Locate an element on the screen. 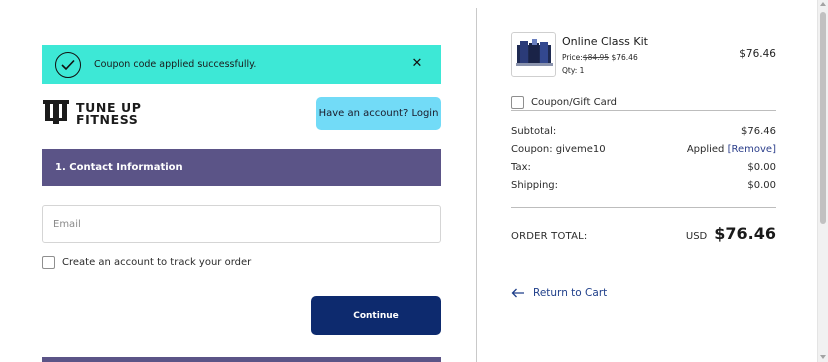  coupon-row: Coupon: giveme10 Applied [Remove] is located at coordinates (643, 149).